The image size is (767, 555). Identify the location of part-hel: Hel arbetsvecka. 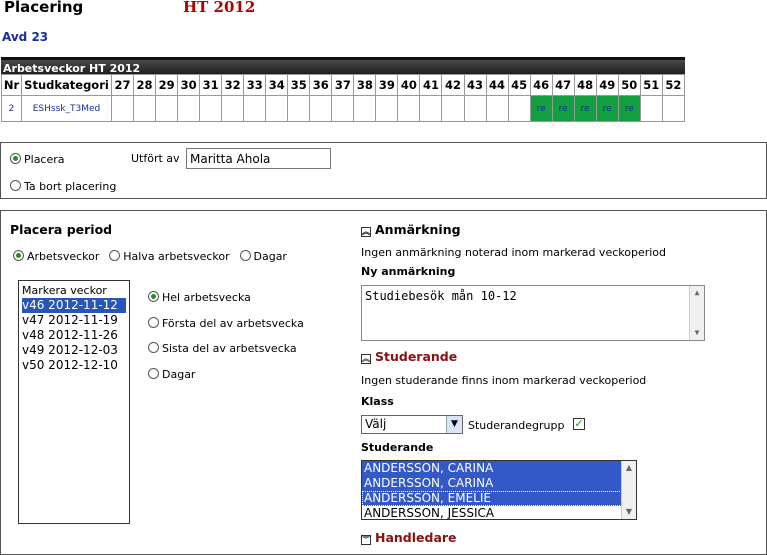
(226, 298).